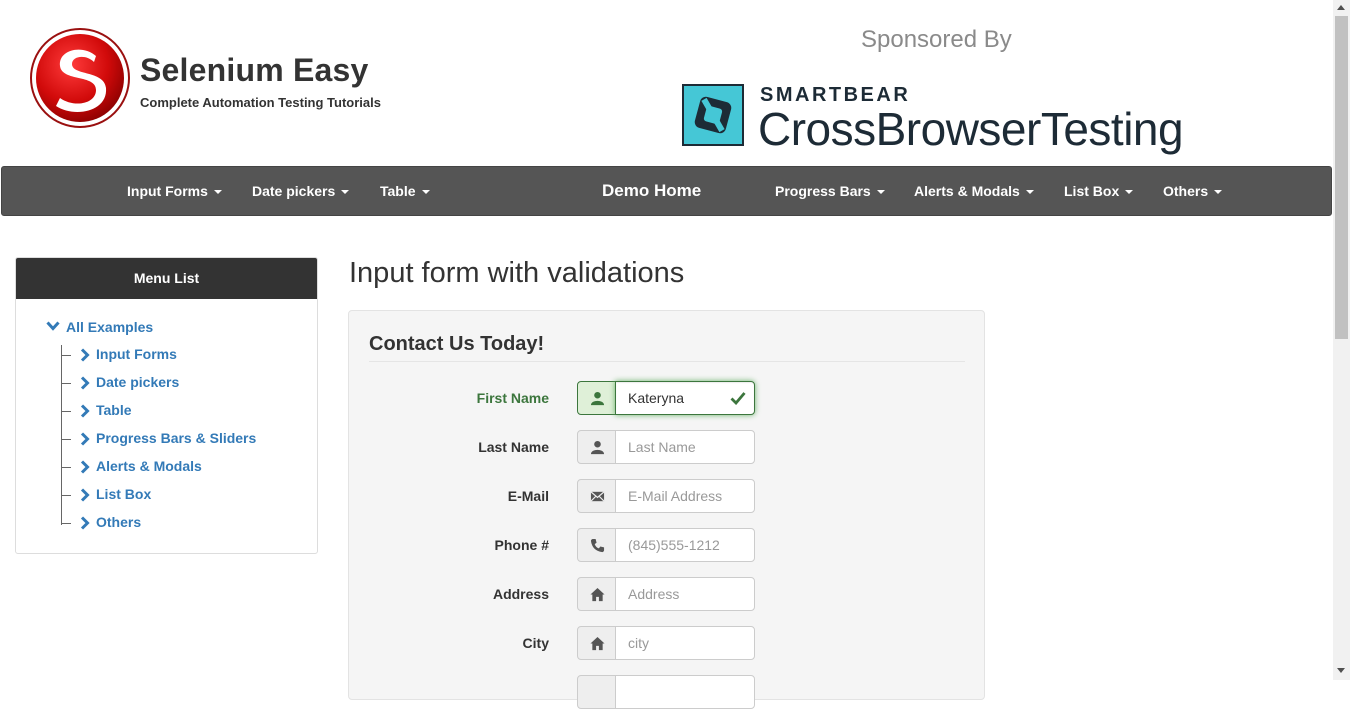 The height and width of the screenshot is (709, 1350). I want to click on phone-group, so click(666, 545).